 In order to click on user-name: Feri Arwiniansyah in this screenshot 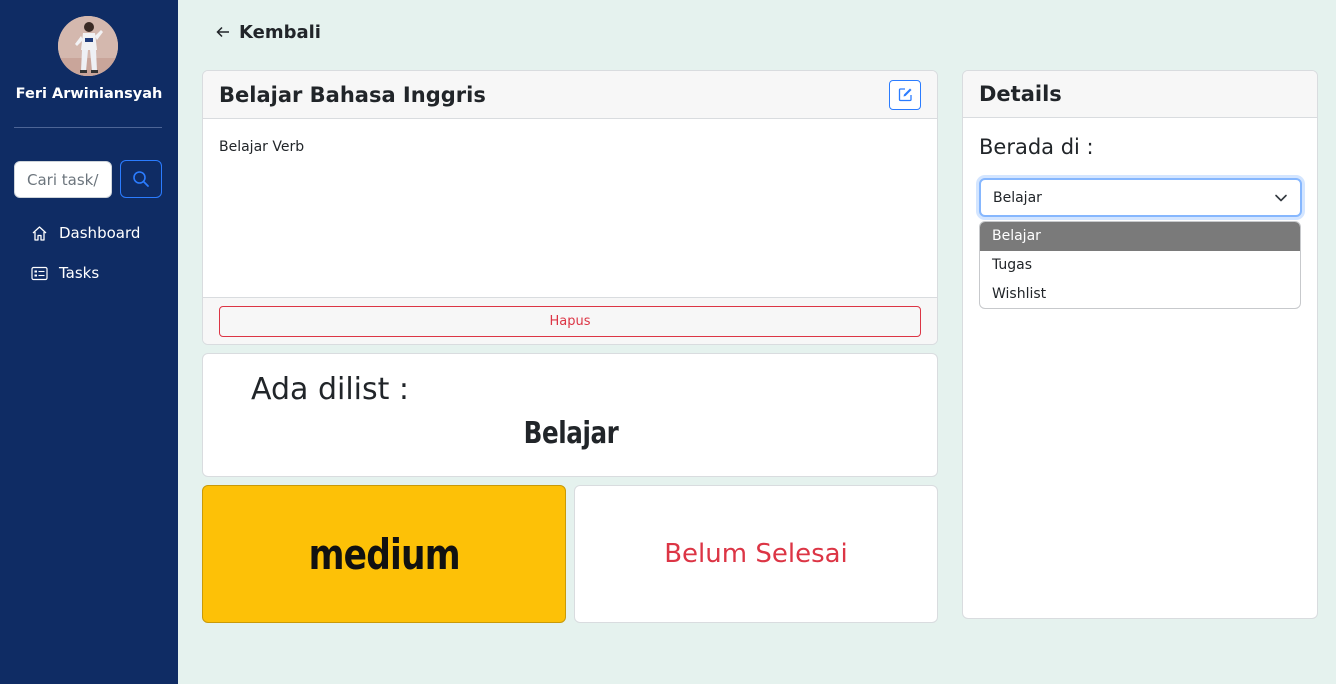, I will do `click(89, 94)`.